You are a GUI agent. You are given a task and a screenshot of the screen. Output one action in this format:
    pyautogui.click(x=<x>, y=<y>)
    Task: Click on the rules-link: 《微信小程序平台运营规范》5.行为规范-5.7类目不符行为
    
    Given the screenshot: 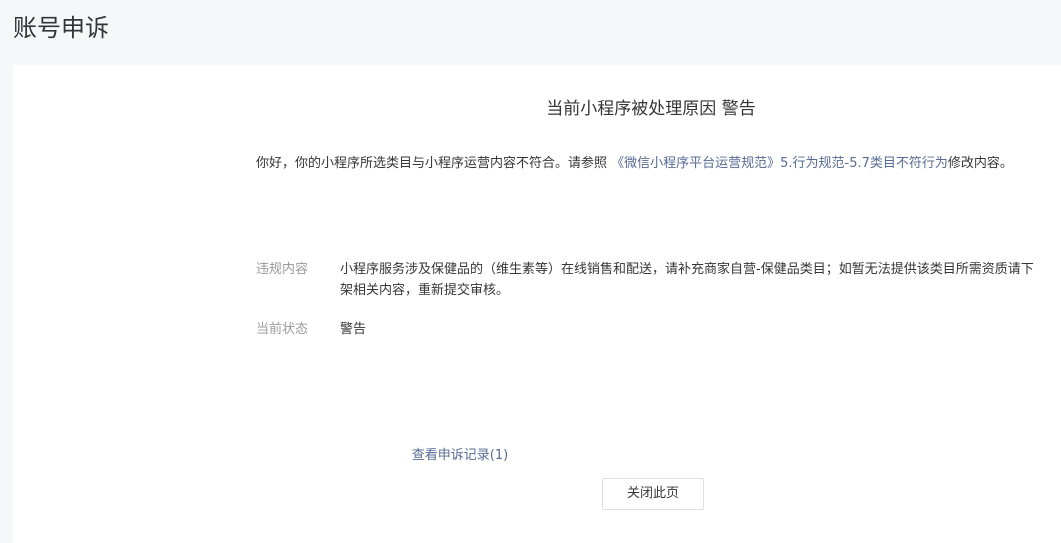 What is the action you would take?
    pyautogui.click(x=779, y=163)
    